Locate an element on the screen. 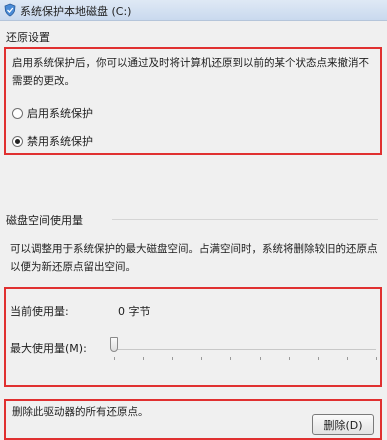 The height and width of the screenshot is (440, 387). disable-protection-radio is located at coordinates (17, 141).